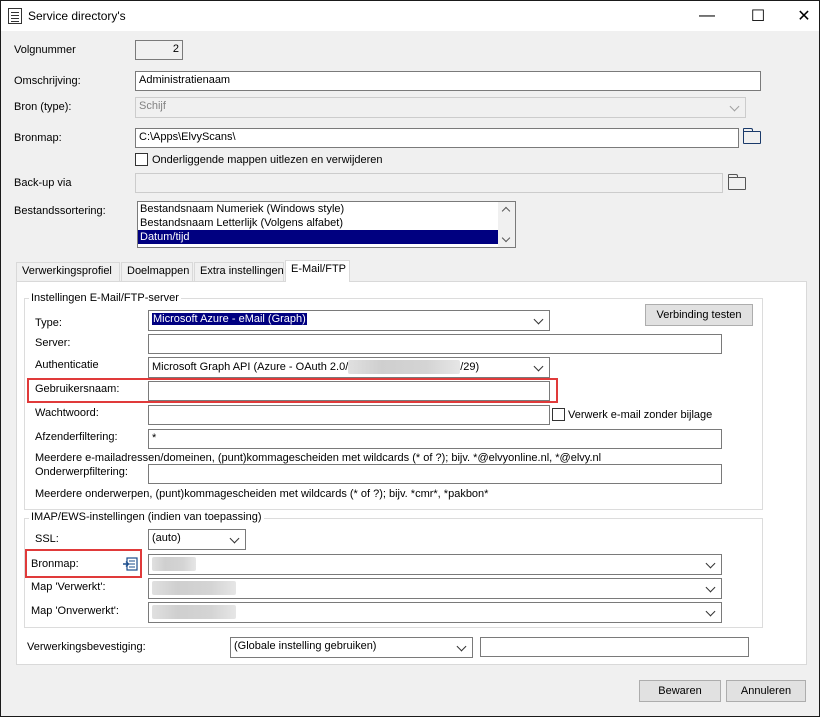 The image size is (820, 717). I want to click on type-select: Microsoft Azure - eMail (Graph), so click(349, 320).